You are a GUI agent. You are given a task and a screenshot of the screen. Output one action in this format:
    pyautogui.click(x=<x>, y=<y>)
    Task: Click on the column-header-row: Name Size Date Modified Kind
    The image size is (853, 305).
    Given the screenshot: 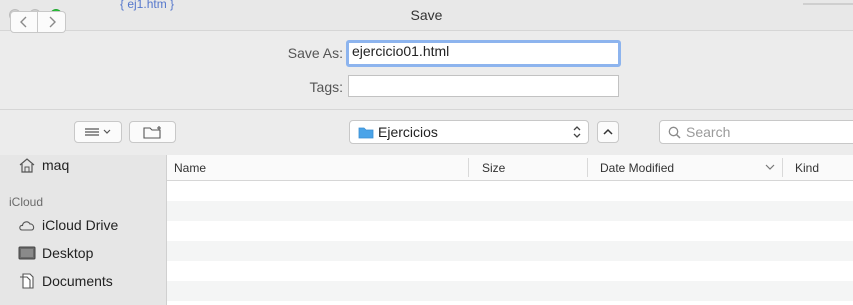 What is the action you would take?
    pyautogui.click(x=510, y=168)
    